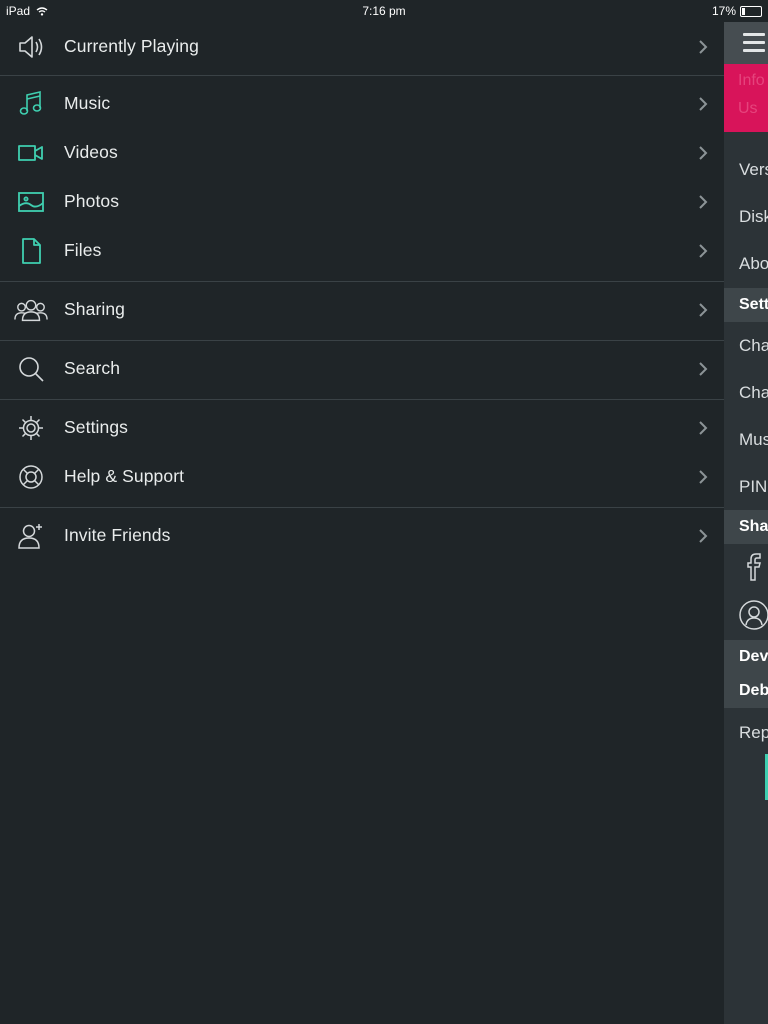 Image resolution: width=768 pixels, height=1024 pixels. I want to click on speaker-icon, so click(31, 47).